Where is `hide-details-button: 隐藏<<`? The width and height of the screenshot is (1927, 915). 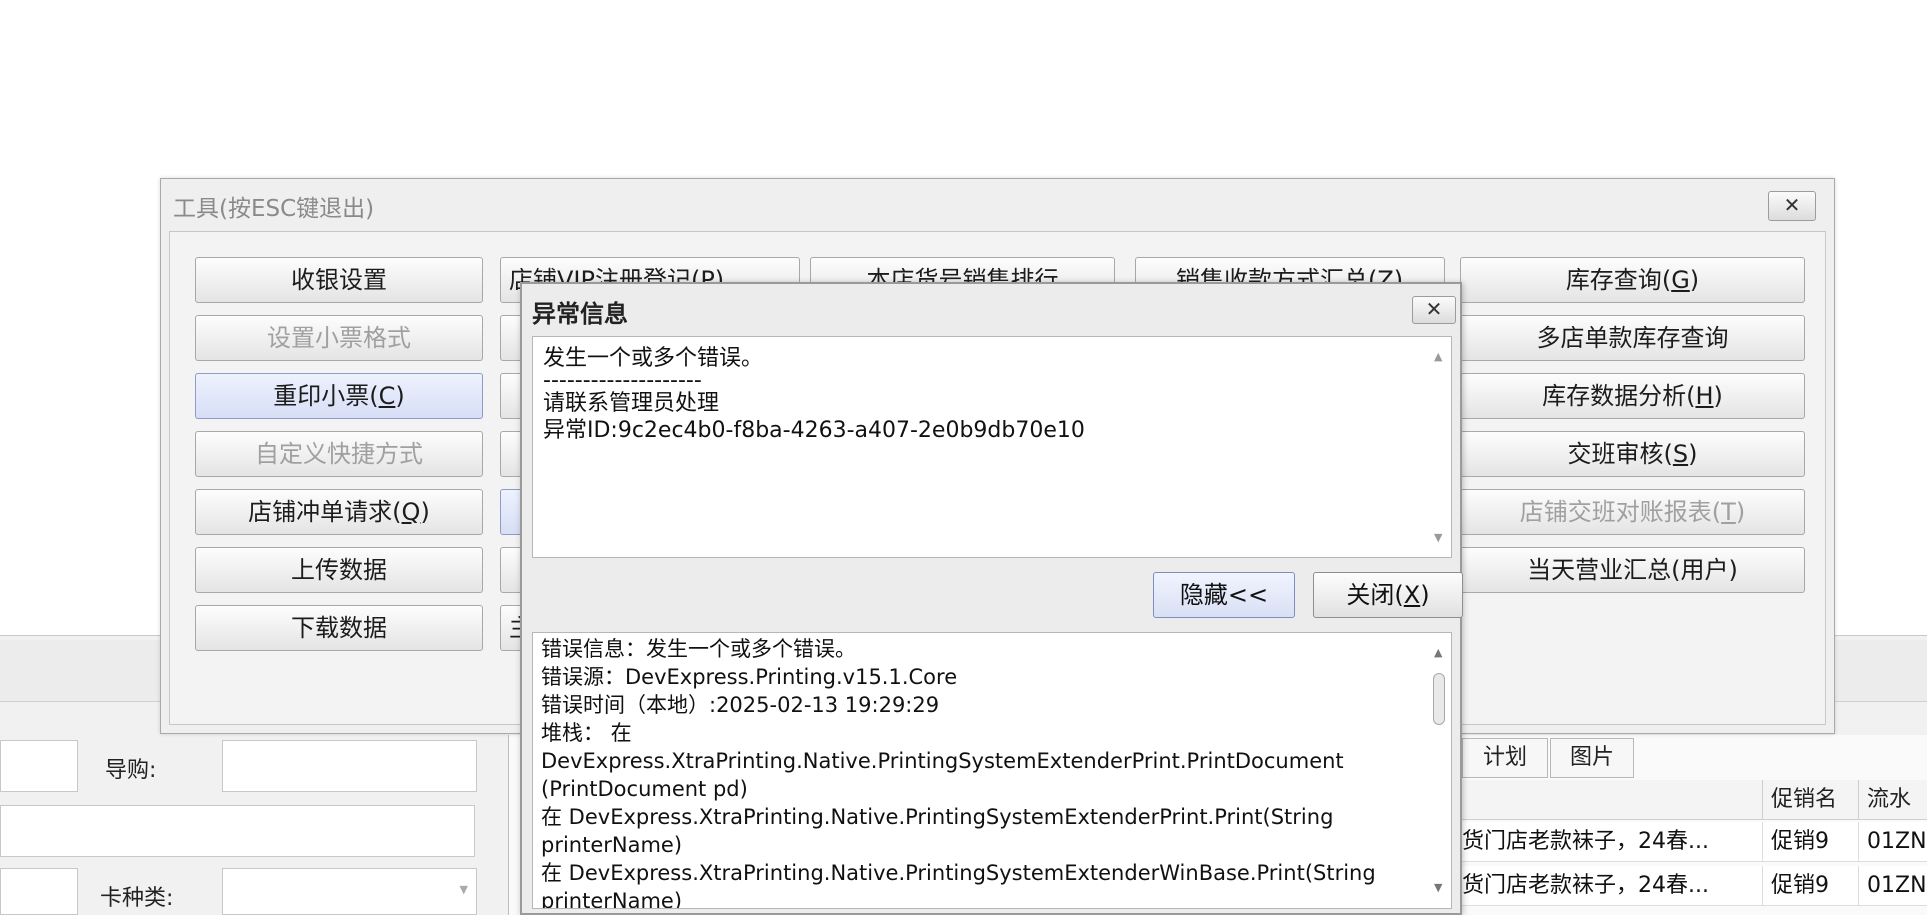 hide-details-button: 隐藏<< is located at coordinates (1224, 595).